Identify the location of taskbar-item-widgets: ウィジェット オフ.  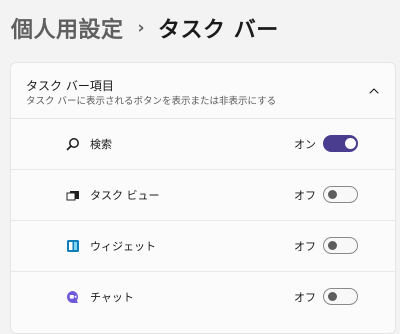
(203, 246).